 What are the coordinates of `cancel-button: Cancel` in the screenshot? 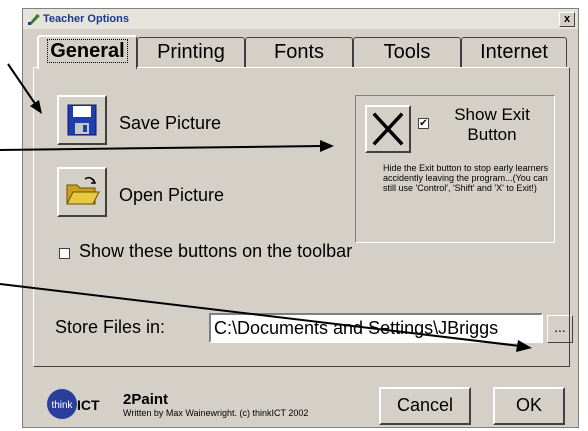 It's located at (425, 406).